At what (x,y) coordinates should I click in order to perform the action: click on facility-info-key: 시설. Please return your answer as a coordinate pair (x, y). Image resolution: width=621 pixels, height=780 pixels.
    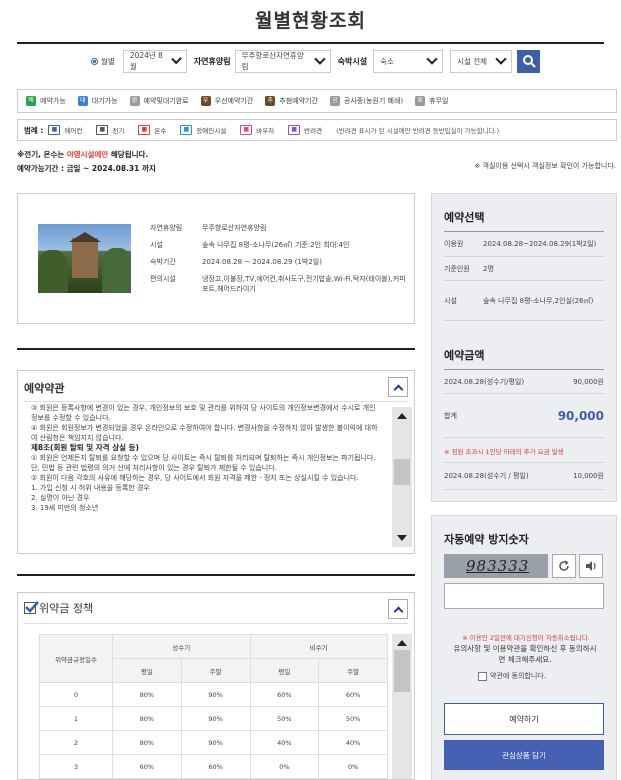
    Looking at the image, I should click on (156, 245).